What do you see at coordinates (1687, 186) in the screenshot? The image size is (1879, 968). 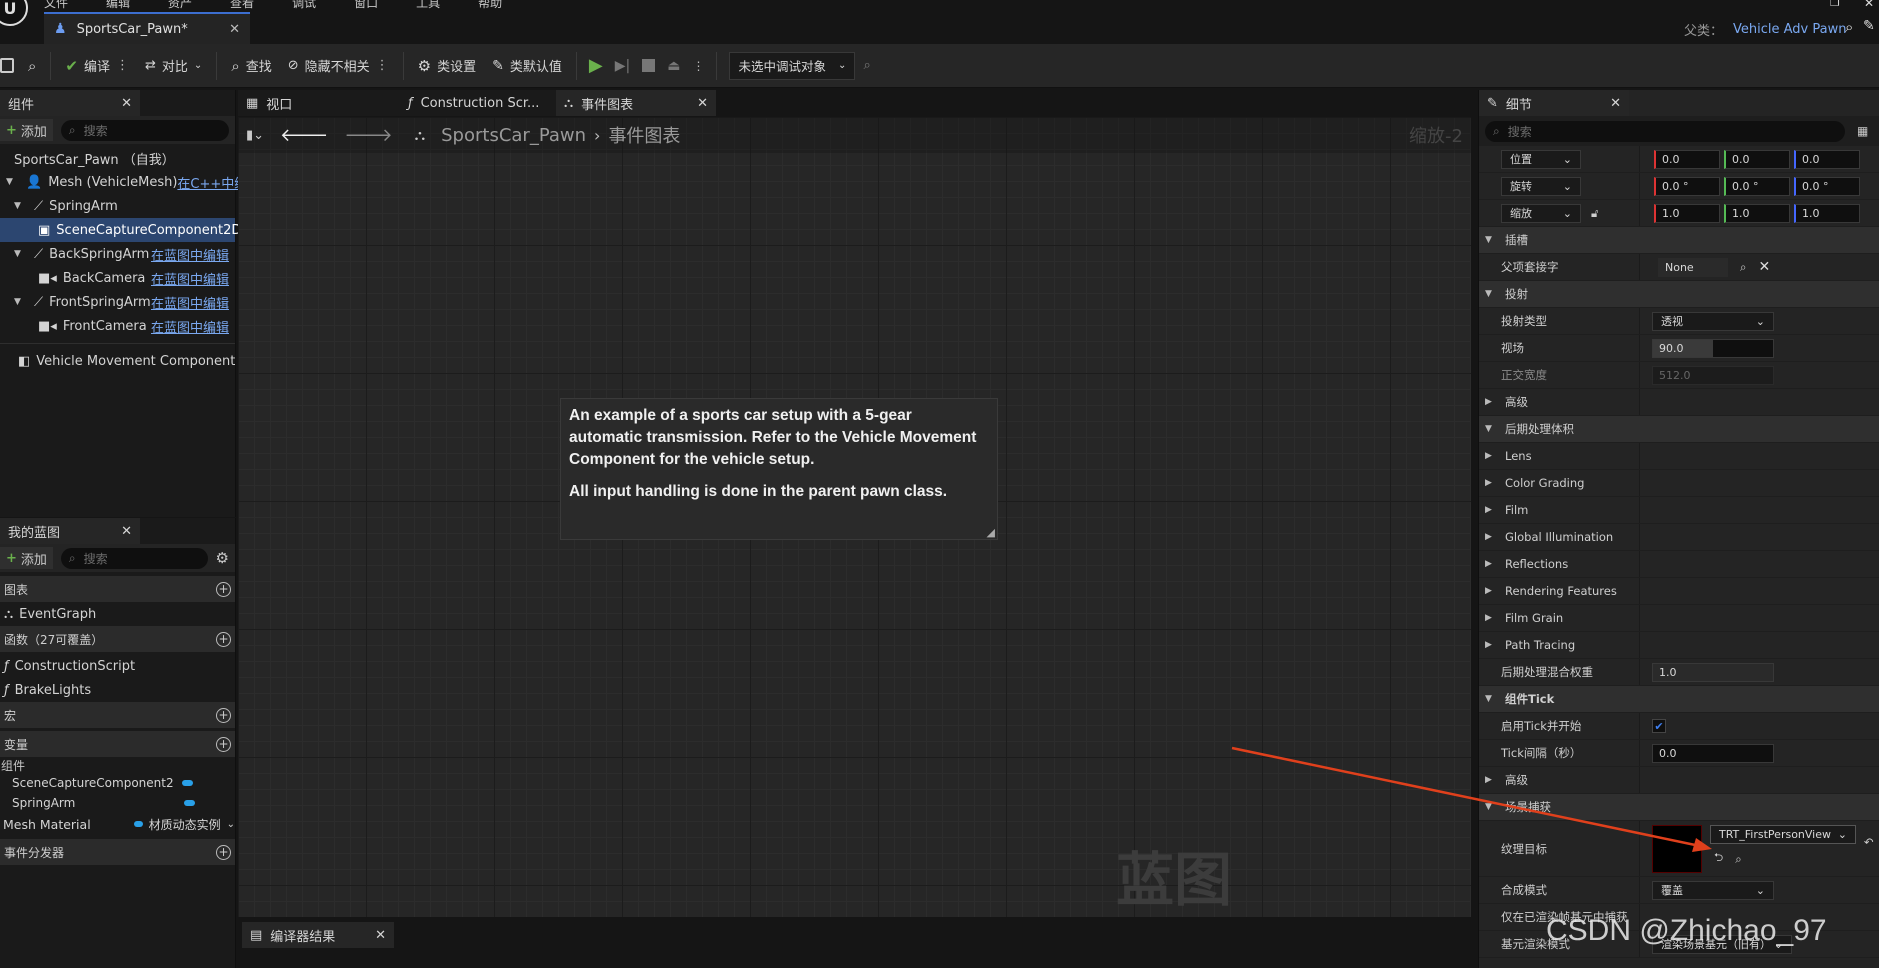 I see `rotation-x-field: 0.0 °` at bounding box center [1687, 186].